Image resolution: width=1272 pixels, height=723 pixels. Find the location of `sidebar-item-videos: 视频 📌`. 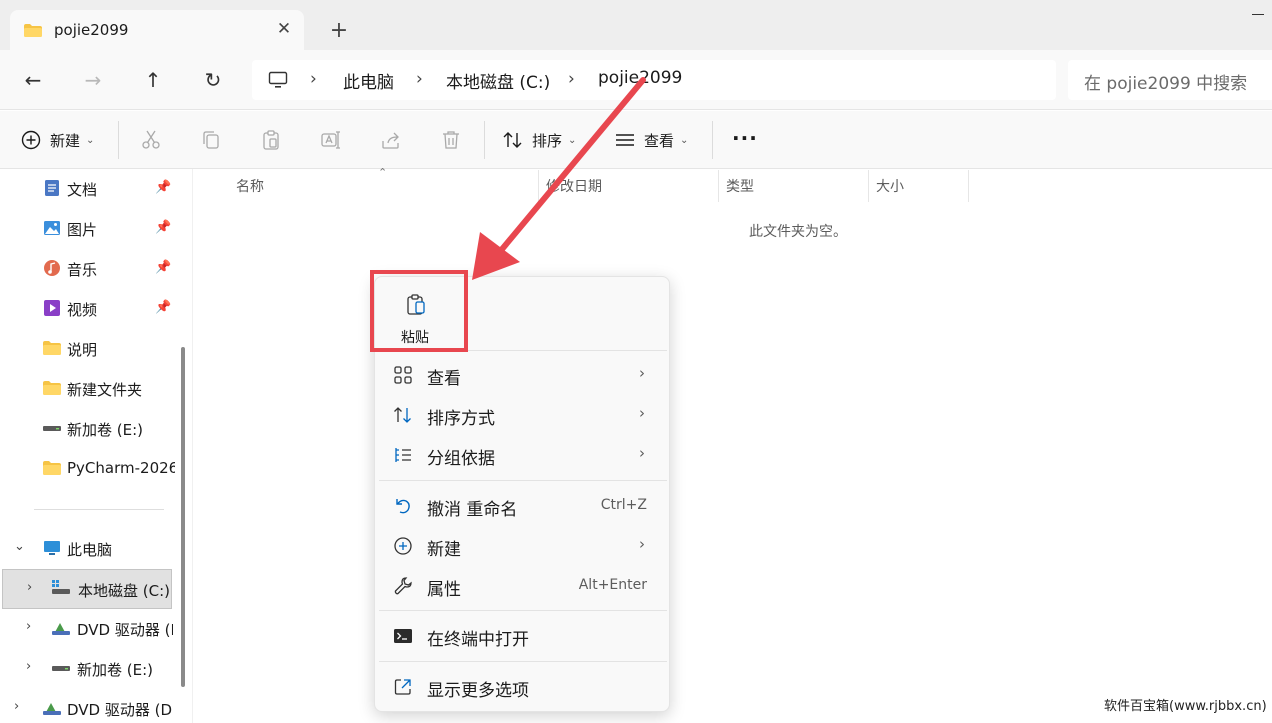

sidebar-item-videos: 视频 📌 is located at coordinates (87, 309).